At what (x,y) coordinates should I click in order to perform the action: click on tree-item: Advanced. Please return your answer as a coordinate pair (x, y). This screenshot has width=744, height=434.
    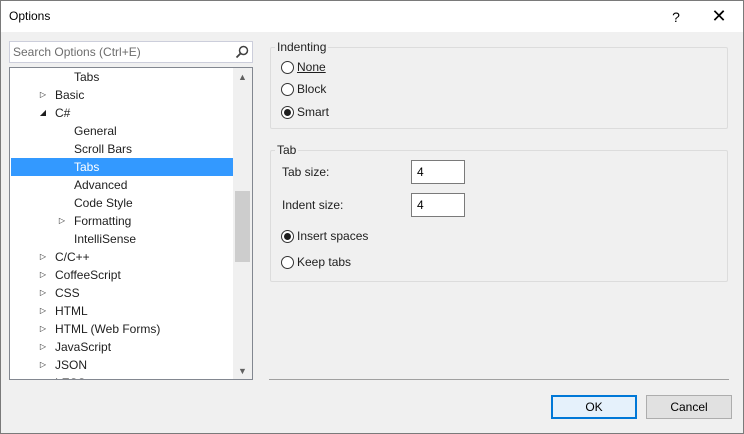
    Looking at the image, I should click on (122, 185).